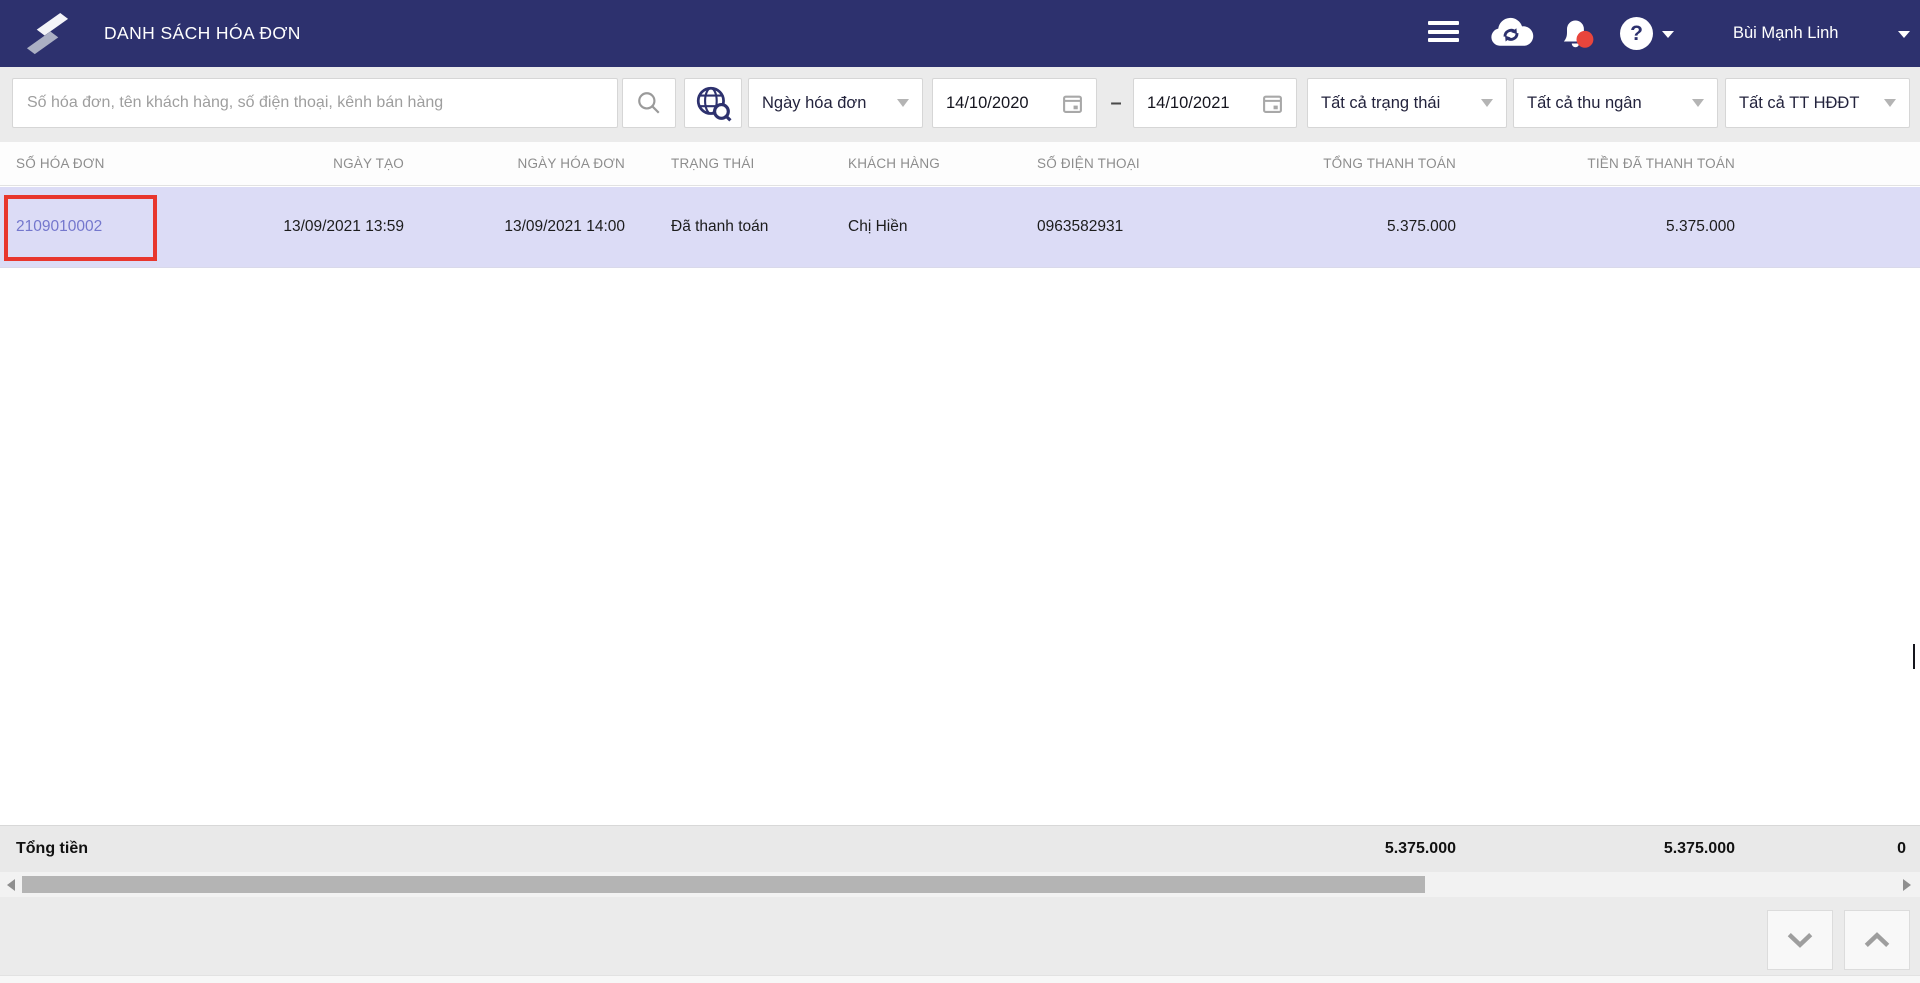  What do you see at coordinates (987, 102) in the screenshot?
I see `date-from-value: 14/10/2020` at bounding box center [987, 102].